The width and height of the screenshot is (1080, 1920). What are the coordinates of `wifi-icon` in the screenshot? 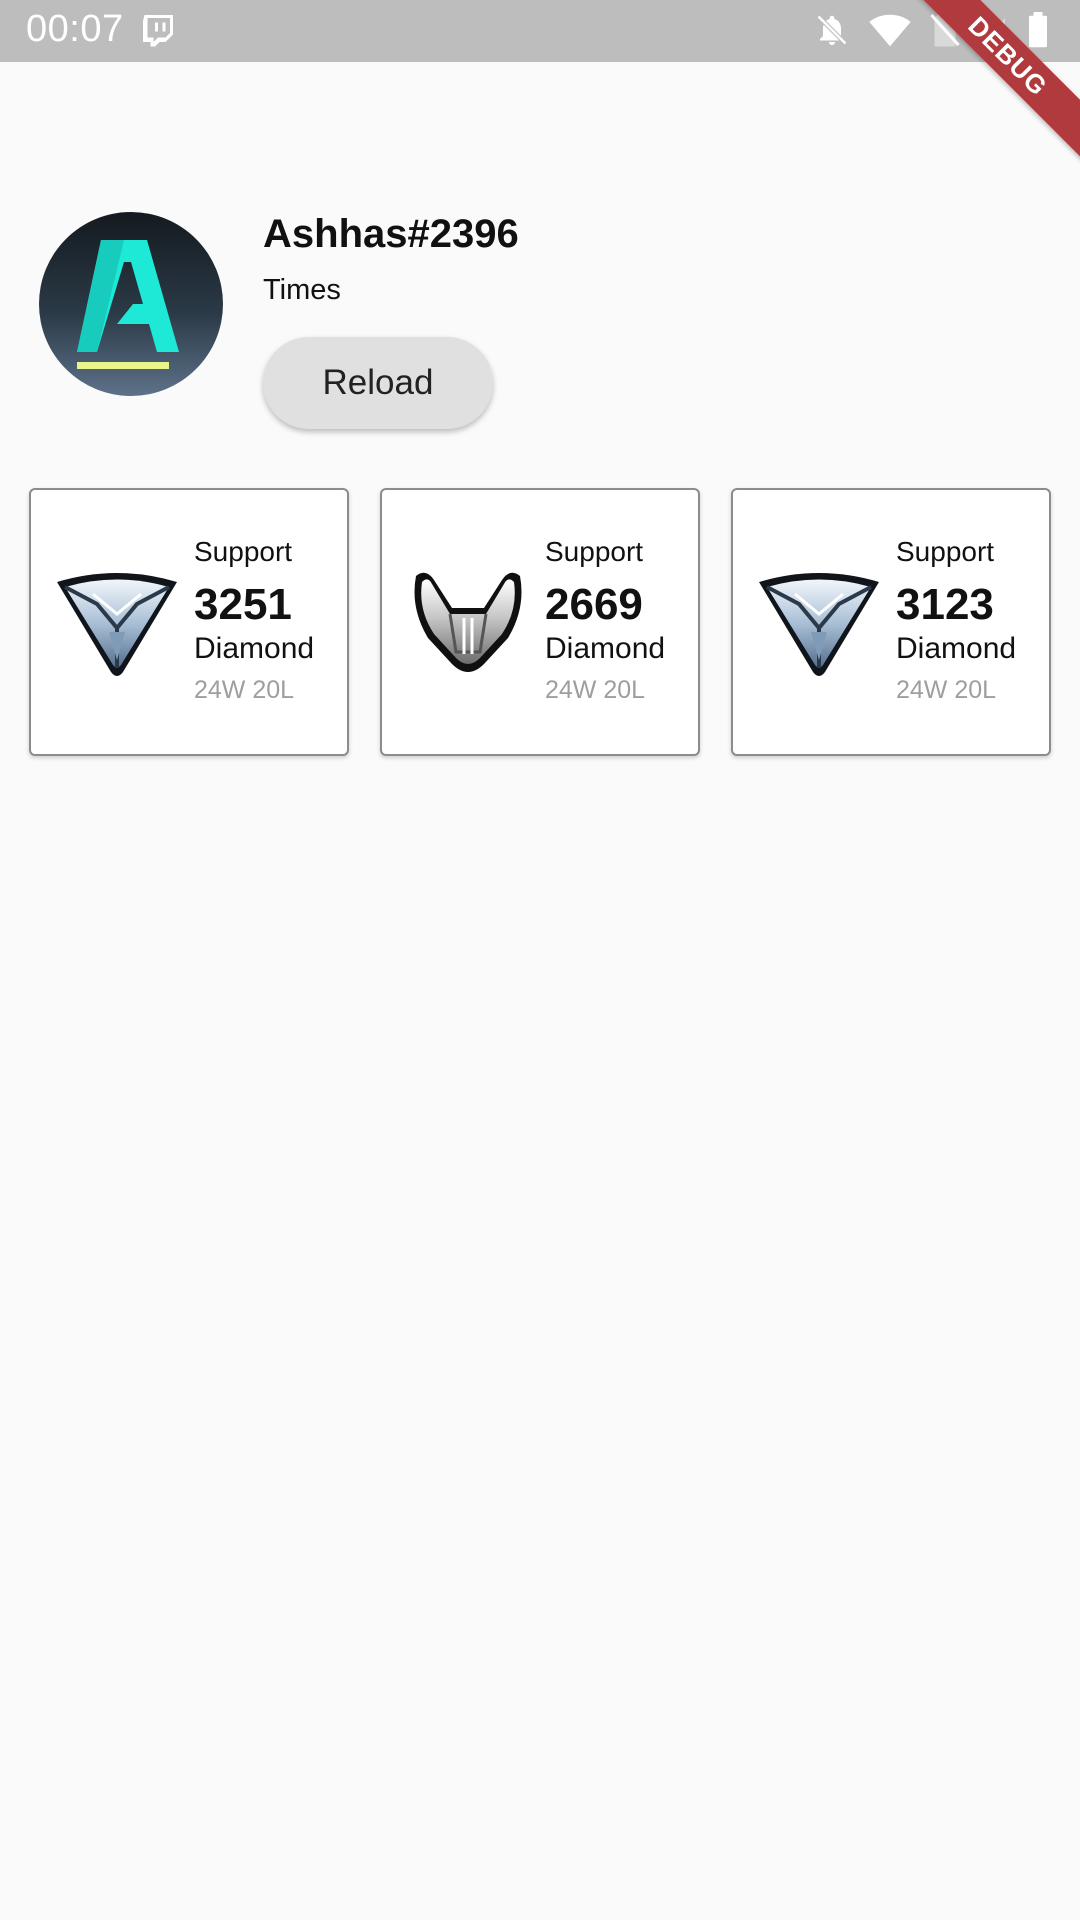 It's located at (890, 30).